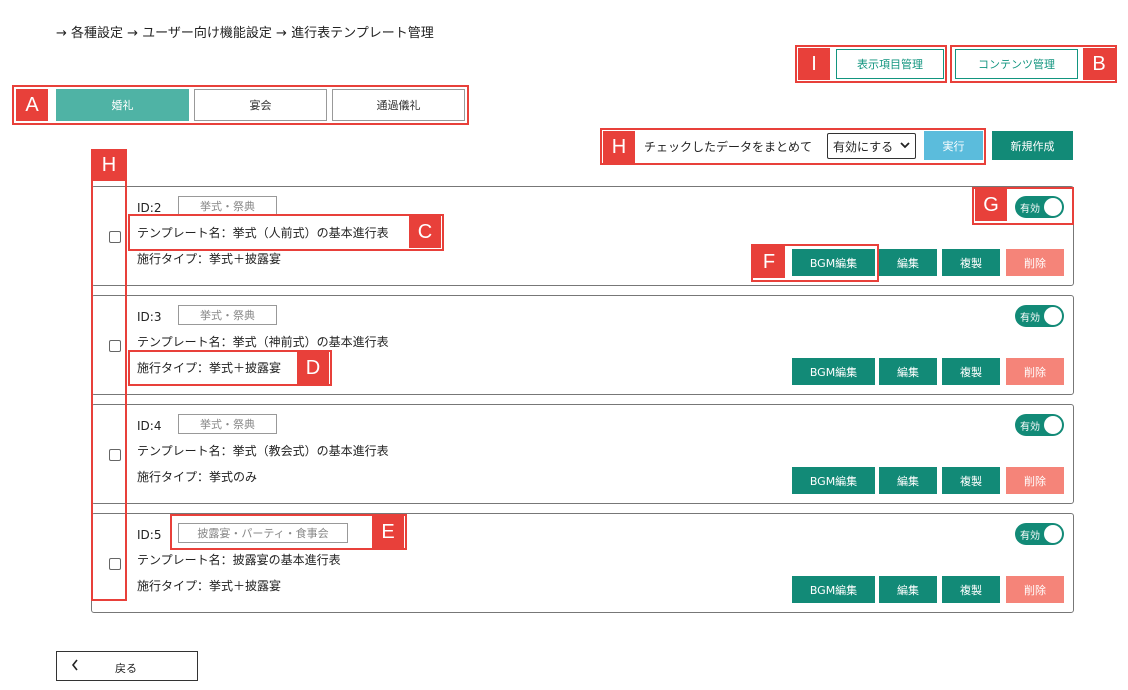  I want to click on annotation-marker-e: E, so click(388, 532).